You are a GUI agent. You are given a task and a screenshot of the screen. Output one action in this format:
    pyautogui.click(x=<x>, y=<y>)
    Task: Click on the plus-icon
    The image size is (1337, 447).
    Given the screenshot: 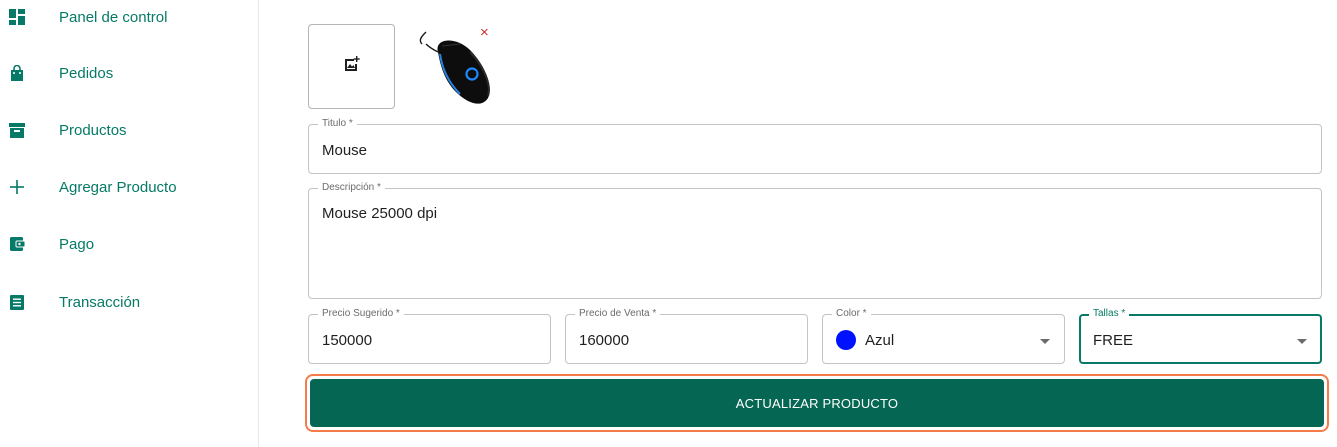 What is the action you would take?
    pyautogui.click(x=17, y=187)
    